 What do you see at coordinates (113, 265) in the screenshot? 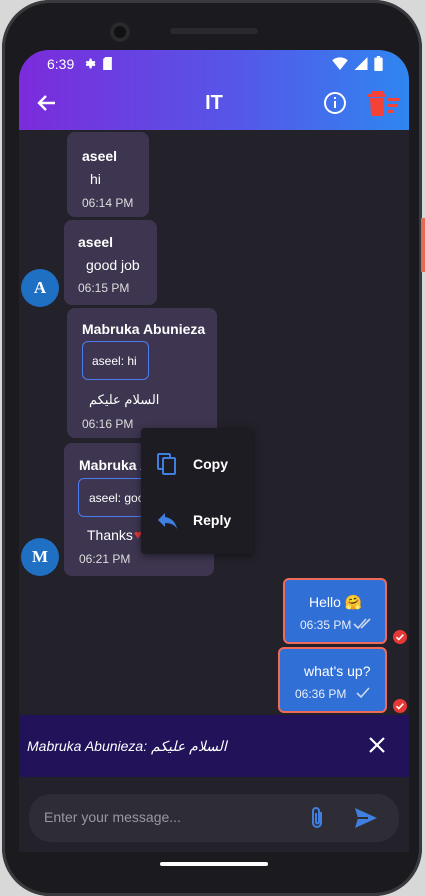
I see `message-text: good job` at bounding box center [113, 265].